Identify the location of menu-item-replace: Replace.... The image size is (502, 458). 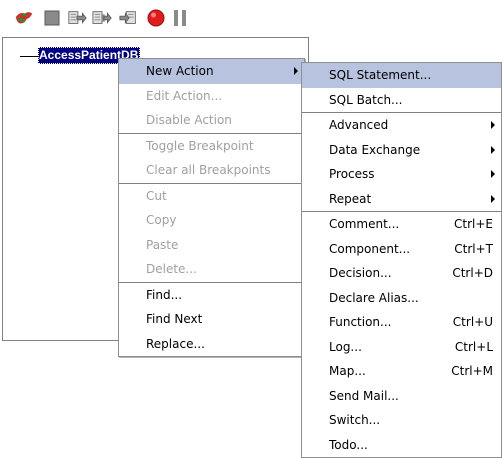
(211, 344).